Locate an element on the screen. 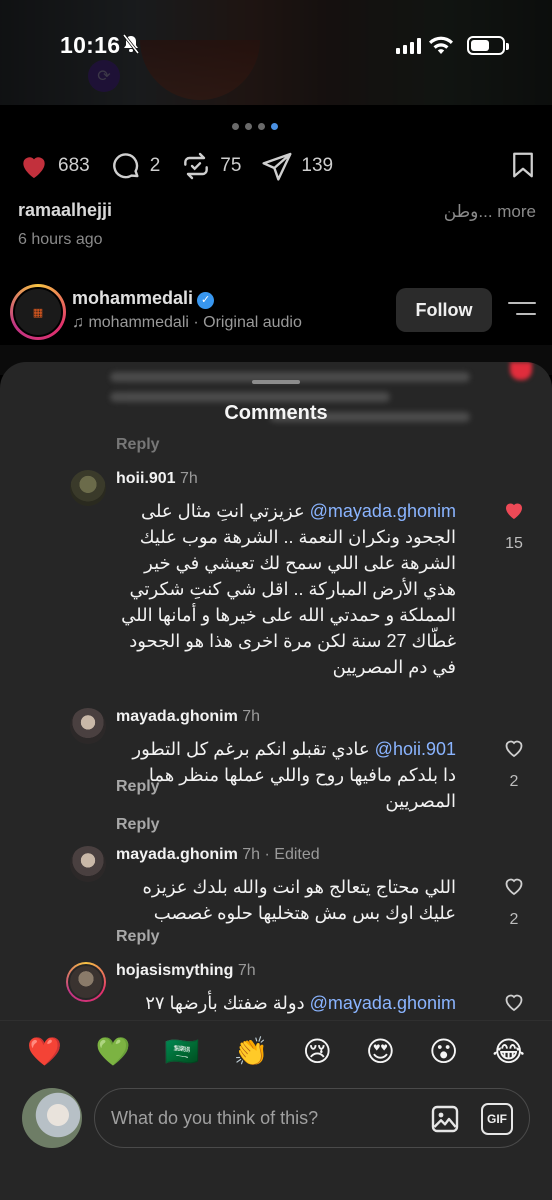 The height and width of the screenshot is (1200, 552). share-button: 139 is located at coordinates (297, 166).